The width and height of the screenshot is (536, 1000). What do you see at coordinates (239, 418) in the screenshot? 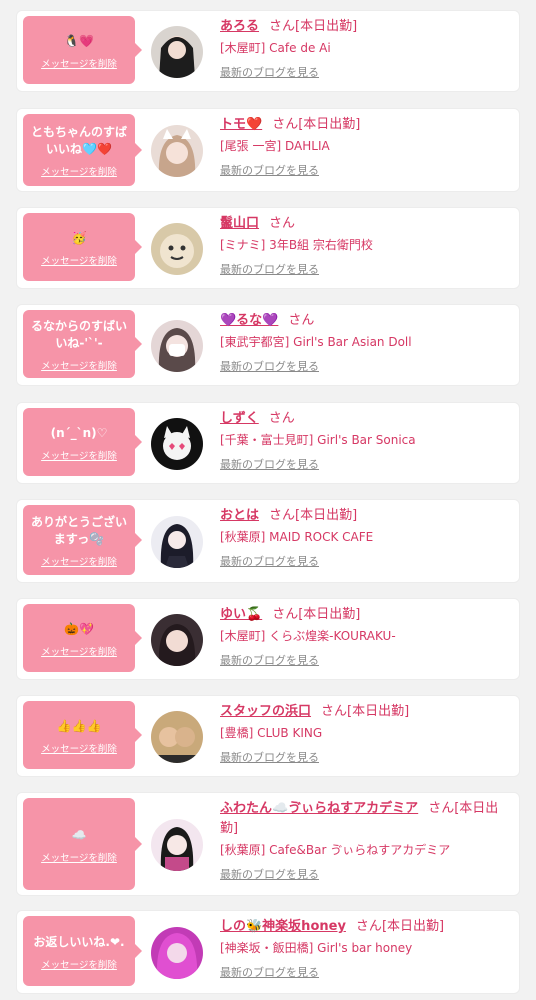
I see `user-name-link: しずく` at bounding box center [239, 418].